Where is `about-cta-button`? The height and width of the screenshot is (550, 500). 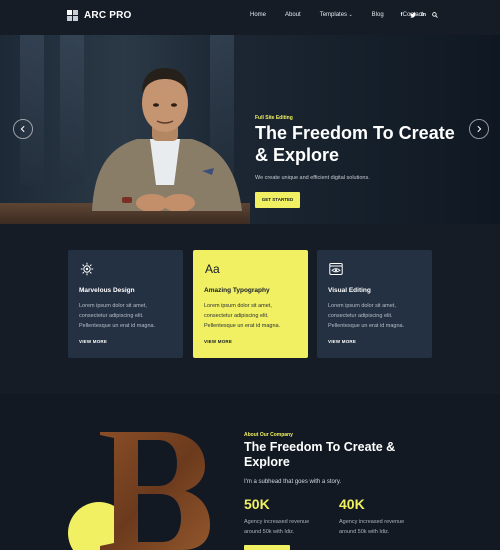 about-cta-button is located at coordinates (267, 547).